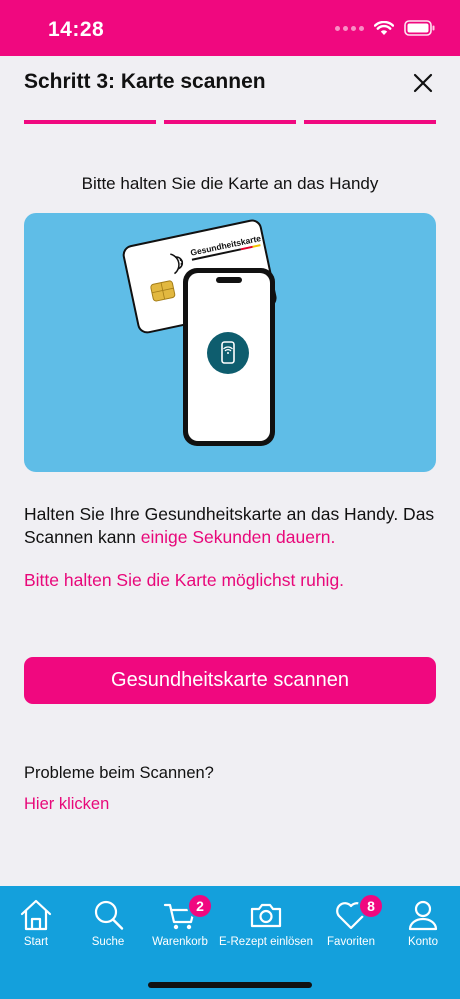 Image resolution: width=460 pixels, height=999 pixels. What do you see at coordinates (230, 101) in the screenshot?
I see `header: Schritt 3: Karte scannen` at bounding box center [230, 101].